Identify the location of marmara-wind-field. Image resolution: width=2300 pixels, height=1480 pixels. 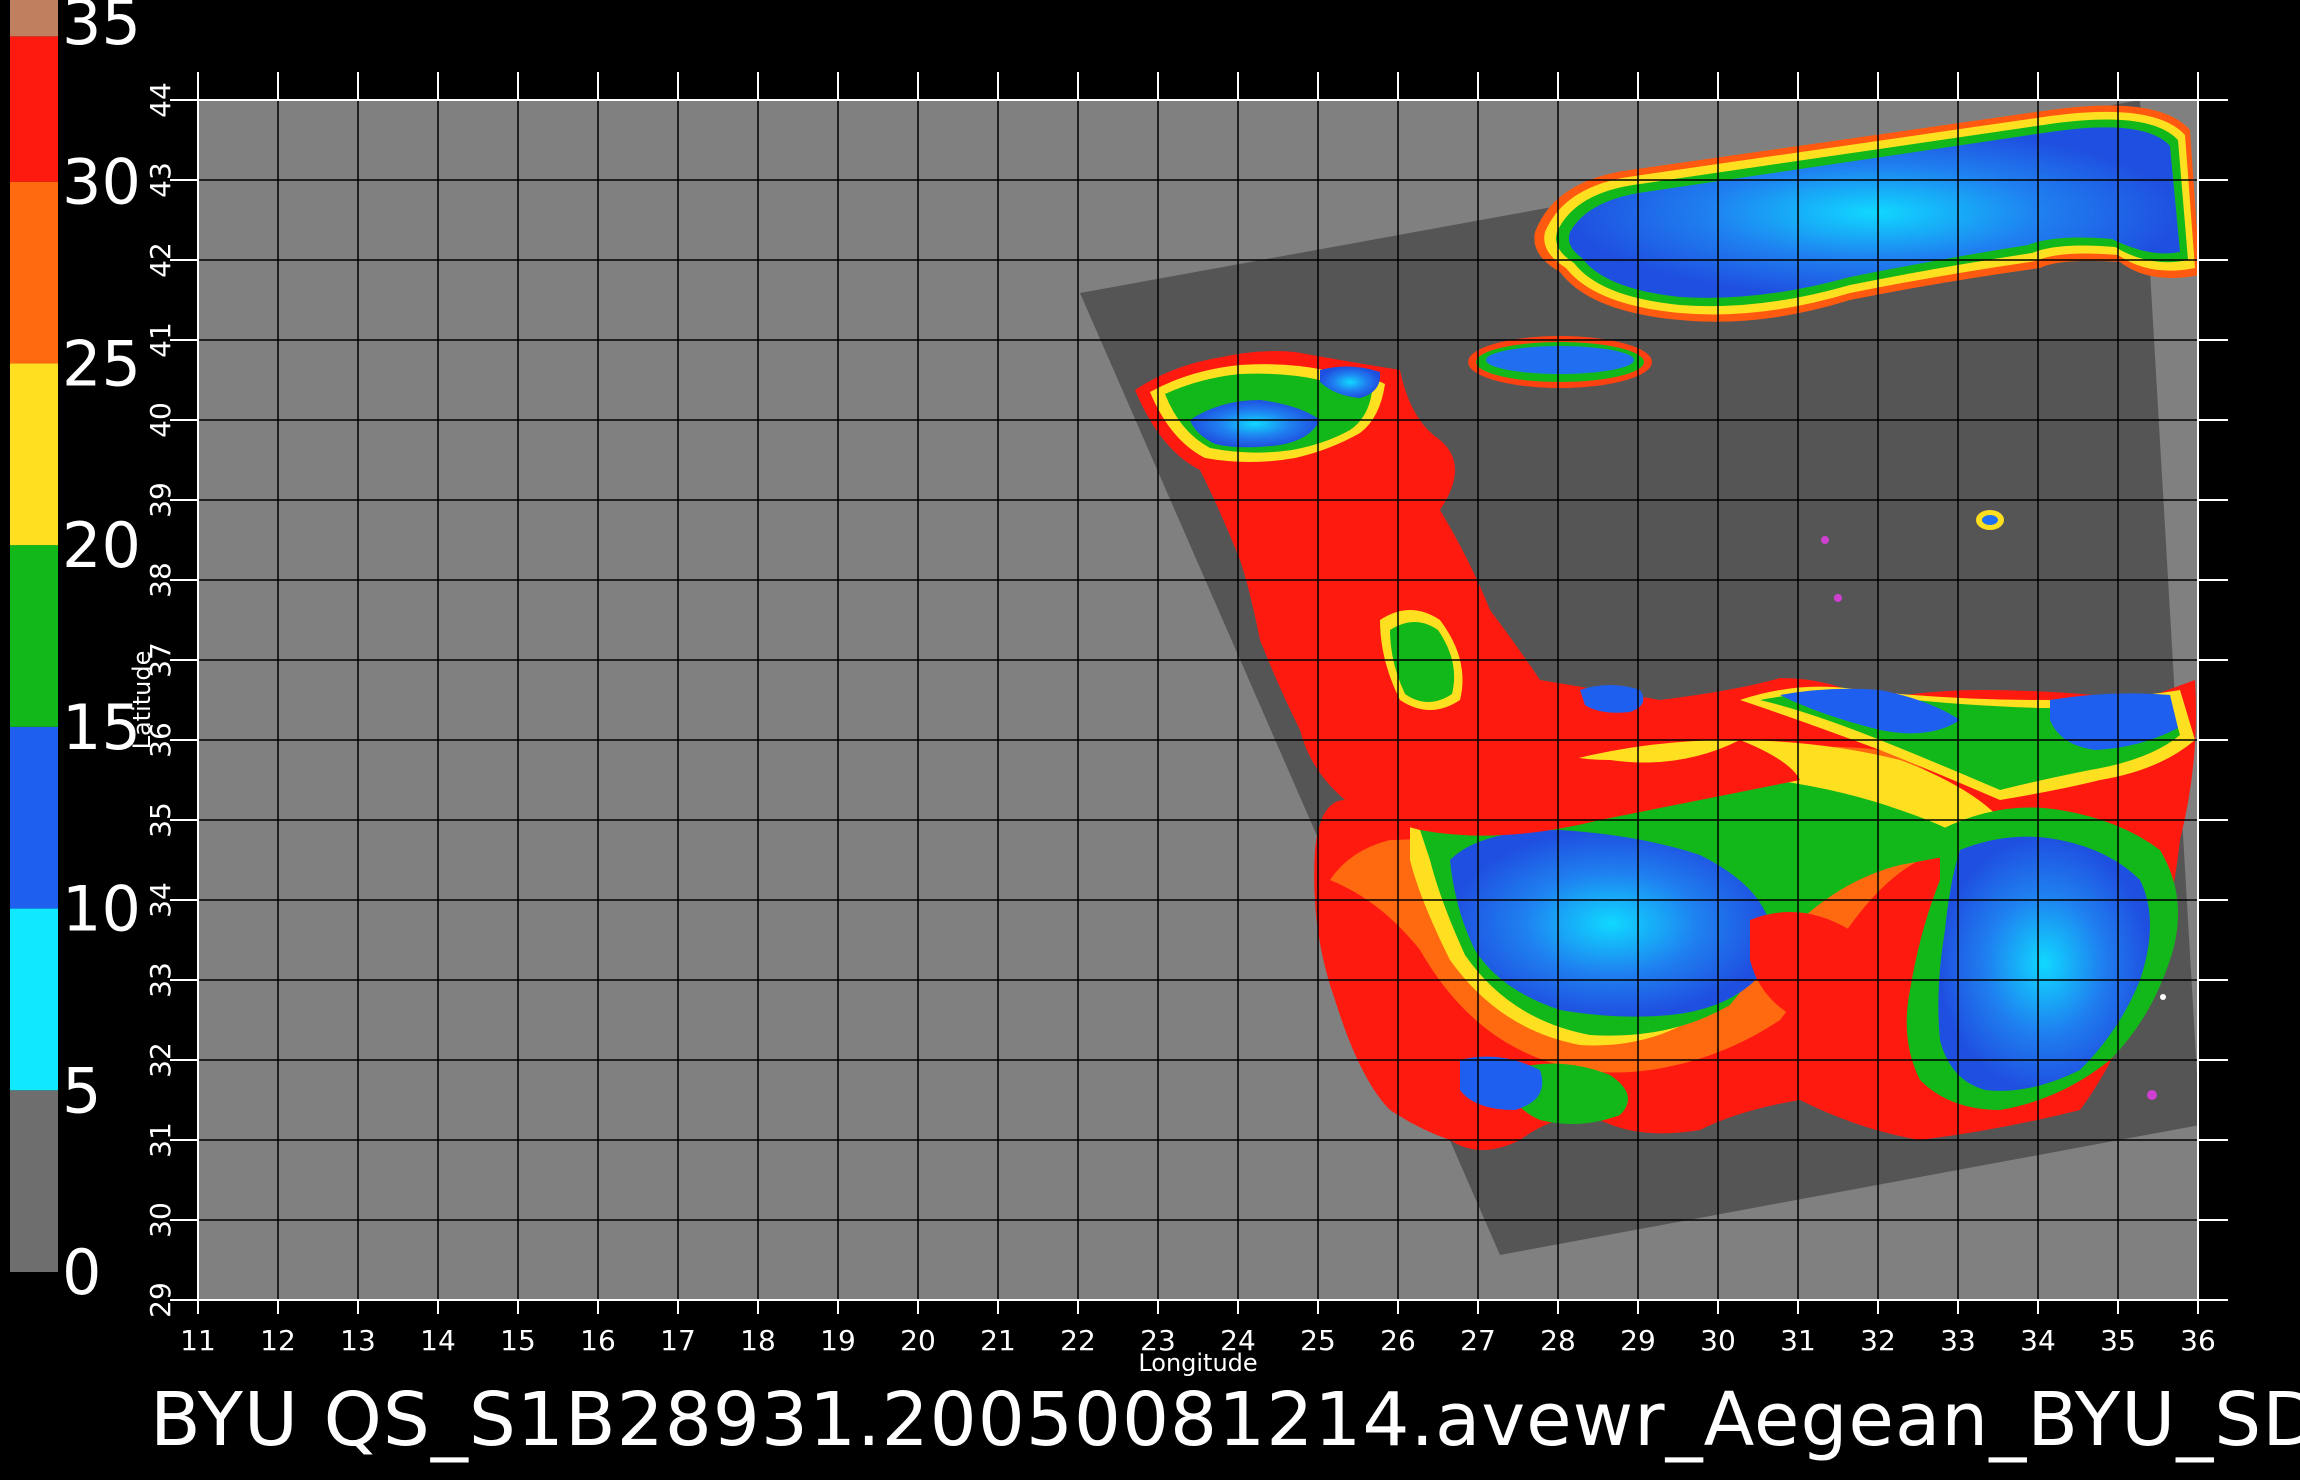
(1560, 362).